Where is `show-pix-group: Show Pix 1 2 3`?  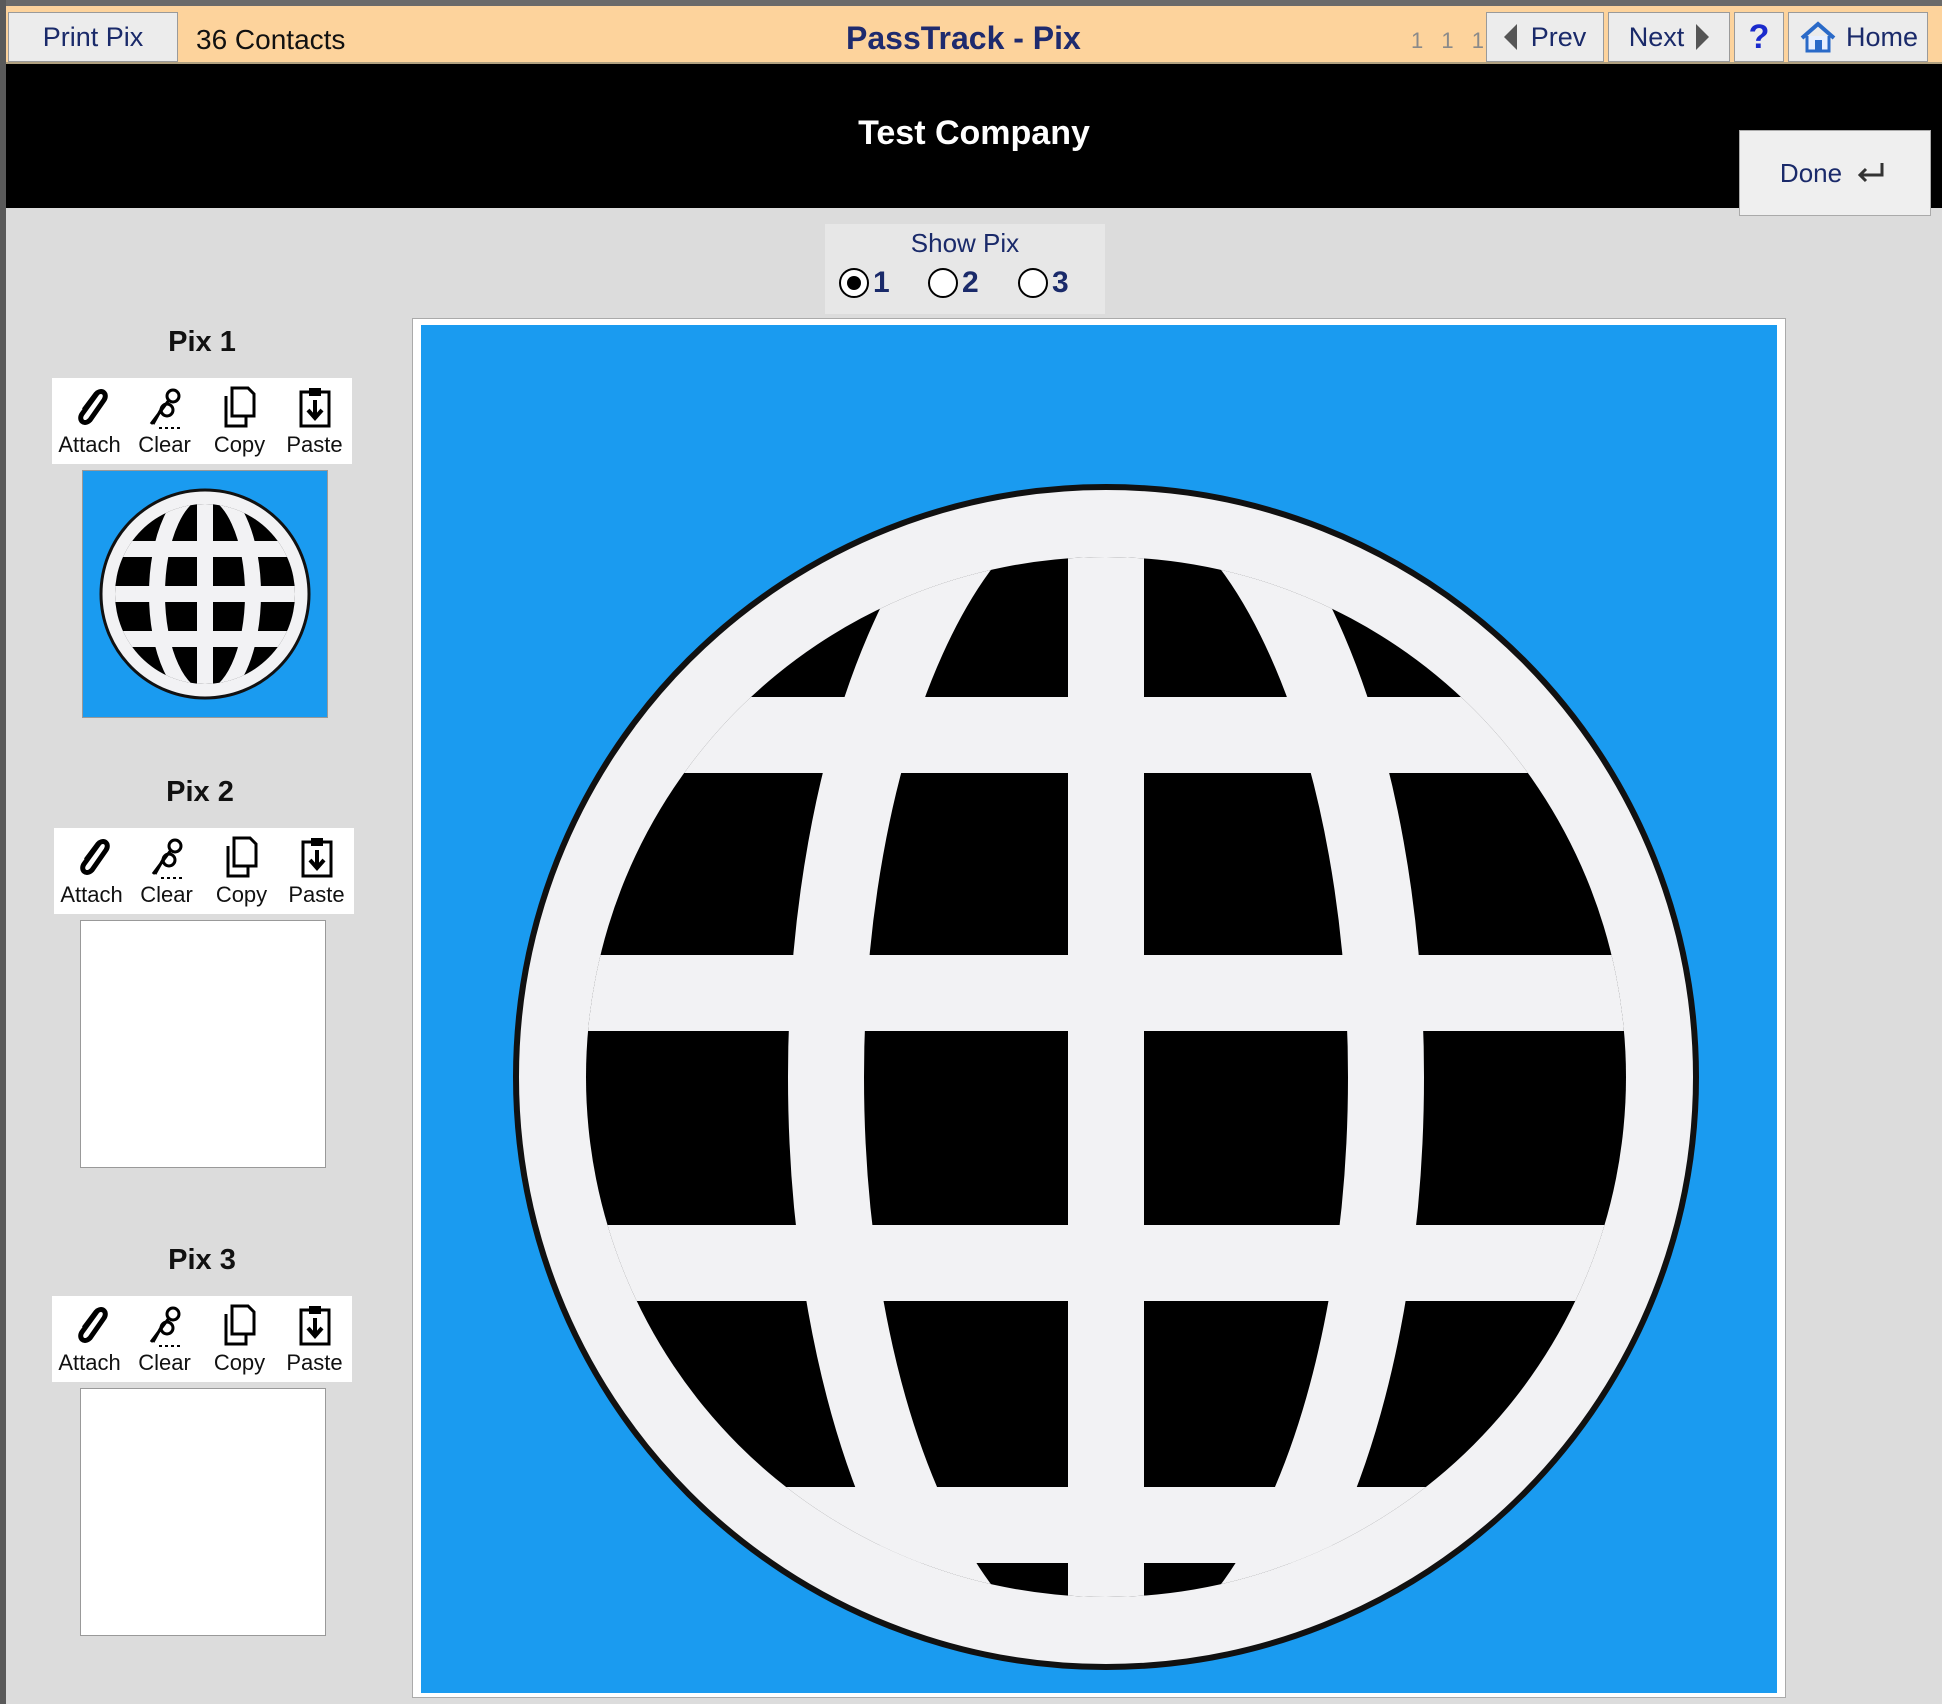
show-pix-group: Show Pix 1 2 3 is located at coordinates (965, 269).